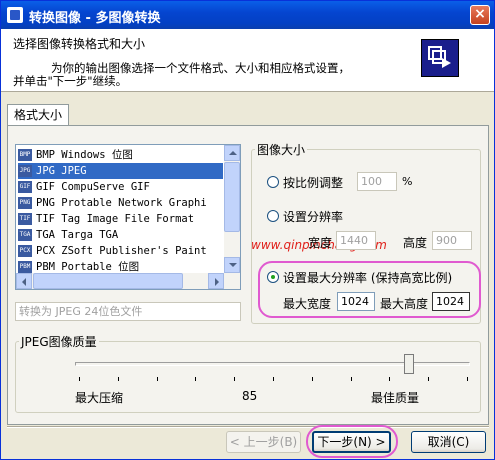 Image resolution: width=495 pixels, height=460 pixels. What do you see at coordinates (93, 187) in the screenshot?
I see `format-list-item-label: GIF CompuServe GIF` at bounding box center [93, 187].